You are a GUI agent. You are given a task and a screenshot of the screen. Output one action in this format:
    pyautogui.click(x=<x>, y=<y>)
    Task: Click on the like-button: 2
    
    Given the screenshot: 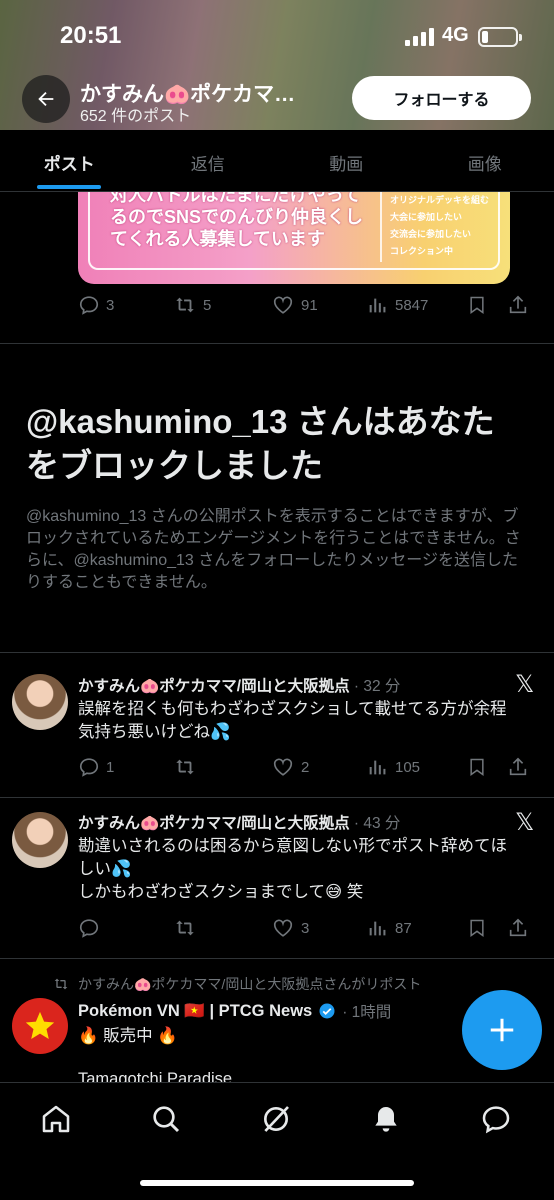 What is the action you would take?
    pyautogui.click(x=319, y=767)
    